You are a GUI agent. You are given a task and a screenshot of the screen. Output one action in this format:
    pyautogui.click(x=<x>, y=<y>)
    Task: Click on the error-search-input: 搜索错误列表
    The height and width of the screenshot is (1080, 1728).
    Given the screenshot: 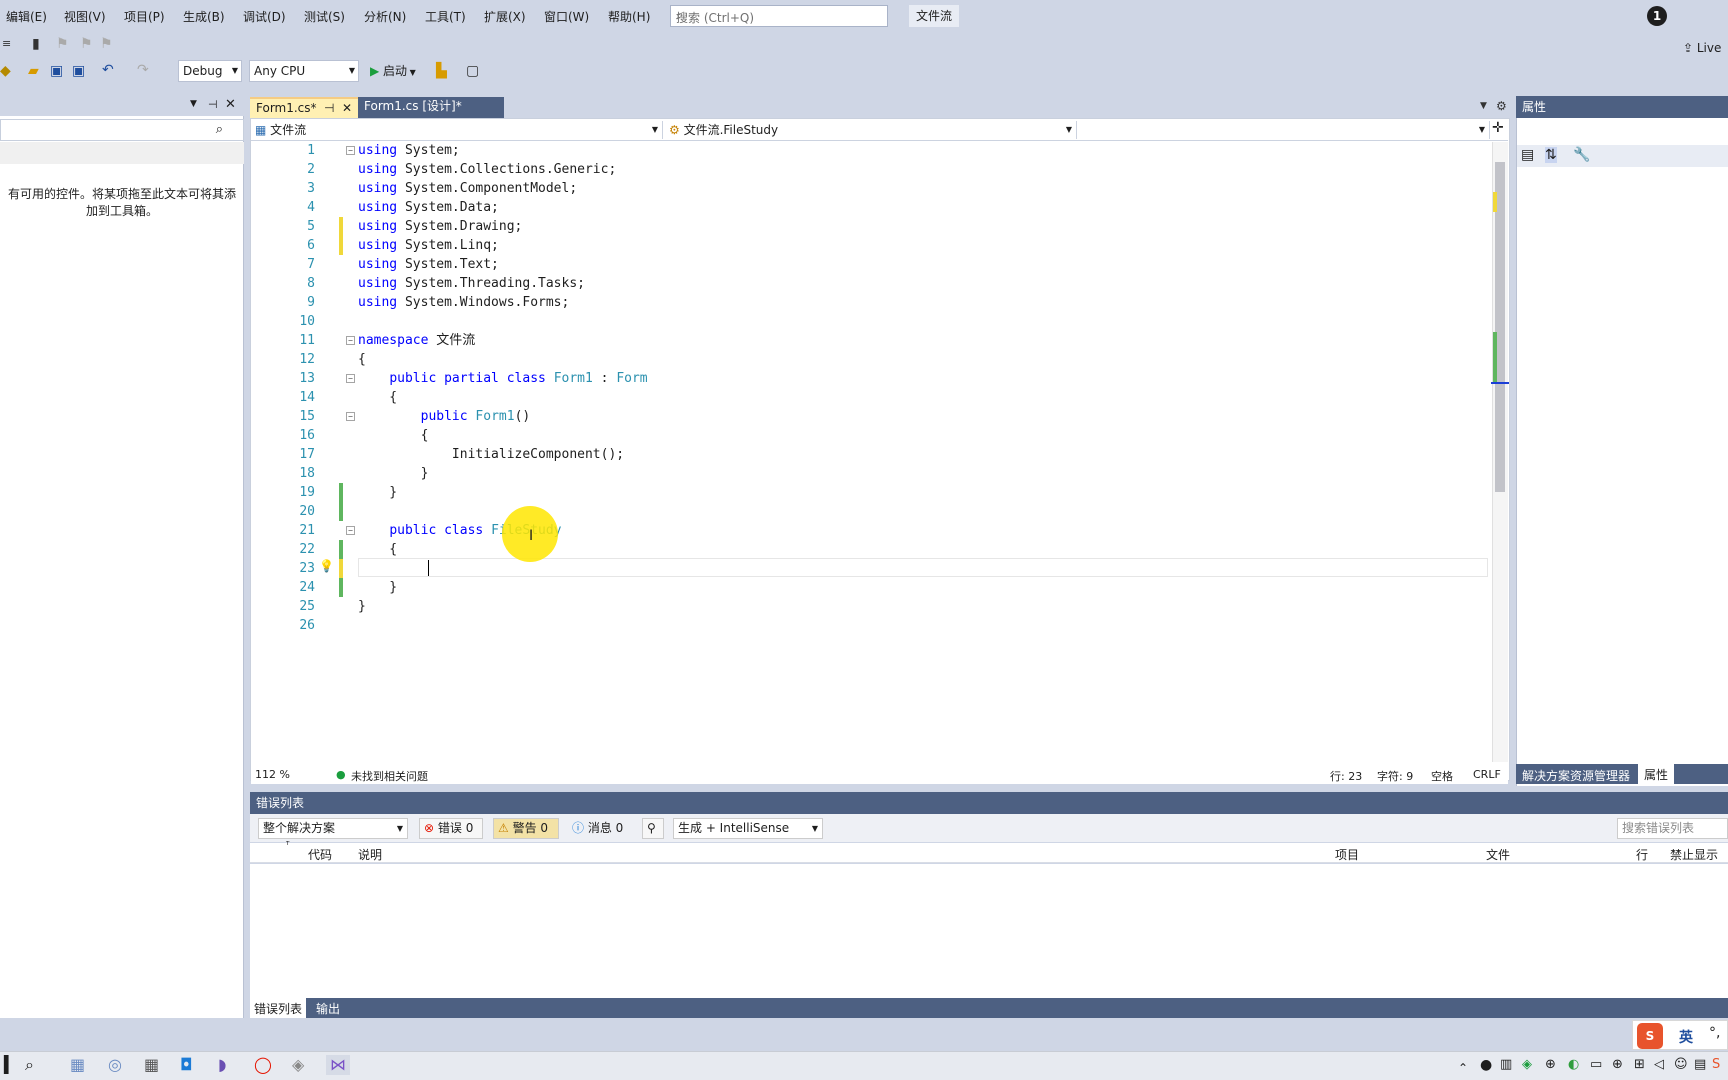 What is the action you would take?
    pyautogui.click(x=1672, y=828)
    